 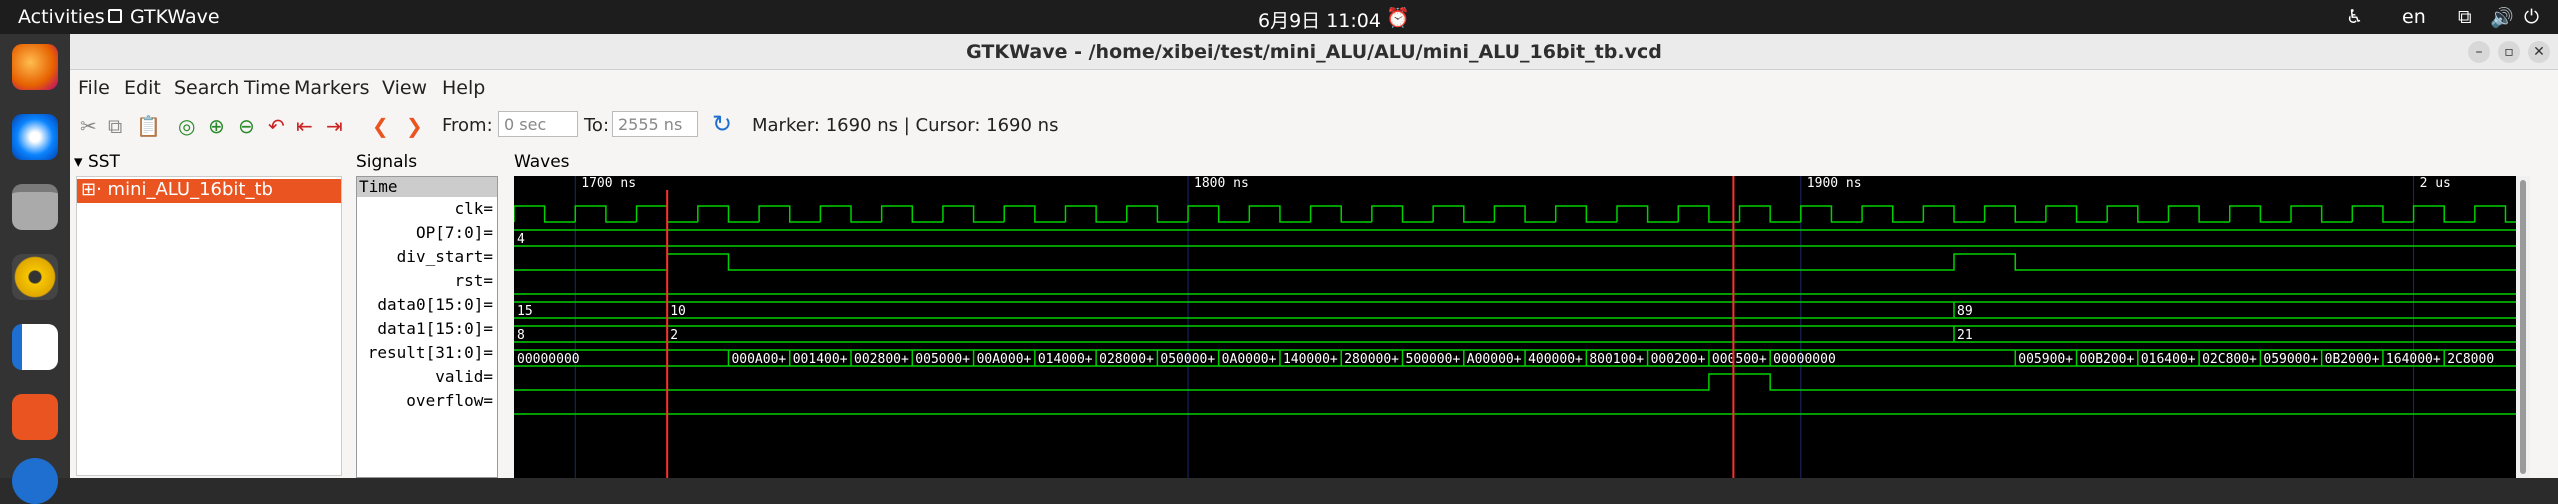 What do you see at coordinates (1522, 382) in the screenshot?
I see `valid-waveform` at bounding box center [1522, 382].